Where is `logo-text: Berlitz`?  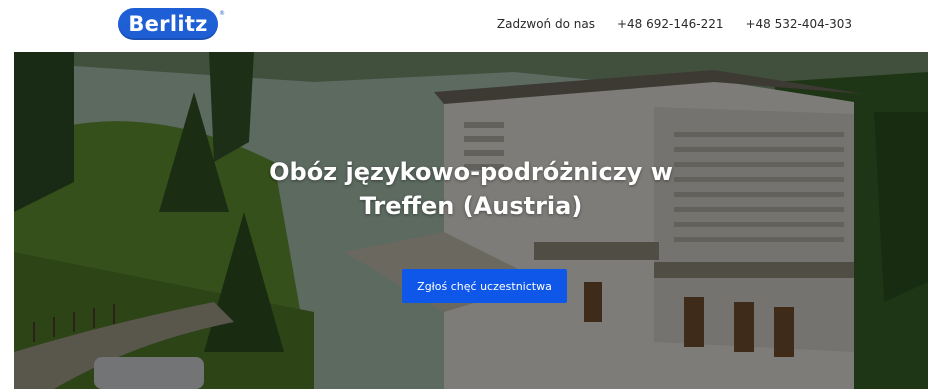
logo-text: Berlitz is located at coordinates (168, 24).